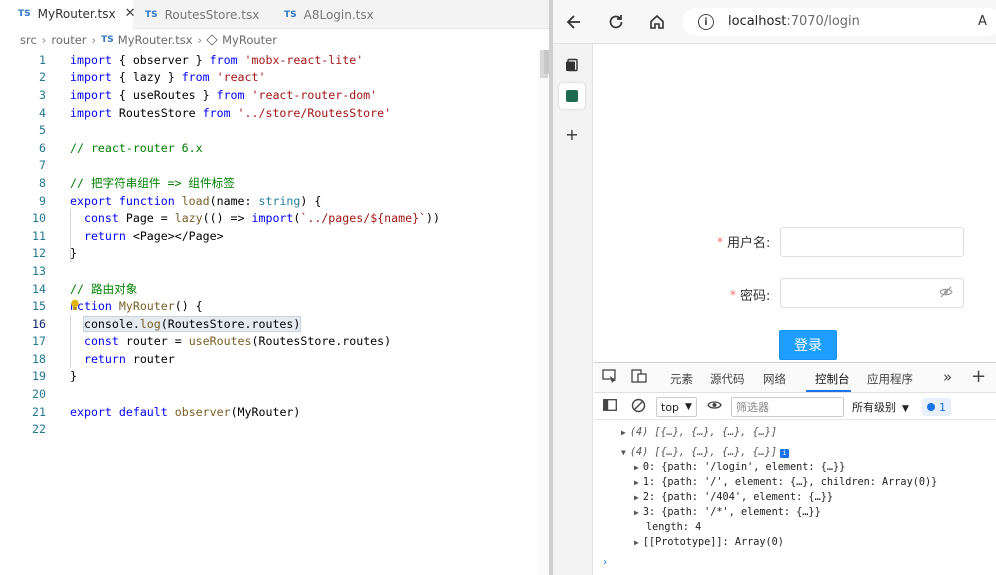 The image size is (996, 575). I want to click on code-text: export function load(name: string) {, so click(195, 201).